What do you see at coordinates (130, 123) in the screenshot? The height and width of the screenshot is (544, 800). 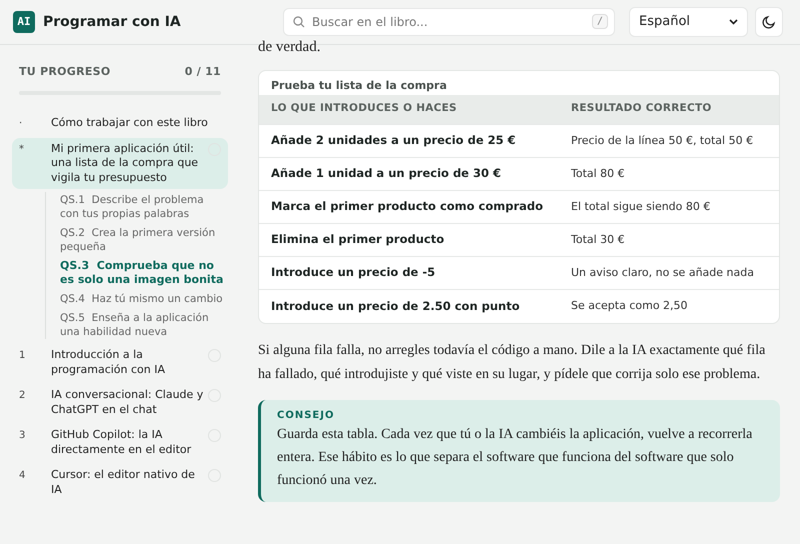 I see `chapter-title: Cómo trabajar con este libro` at bounding box center [130, 123].